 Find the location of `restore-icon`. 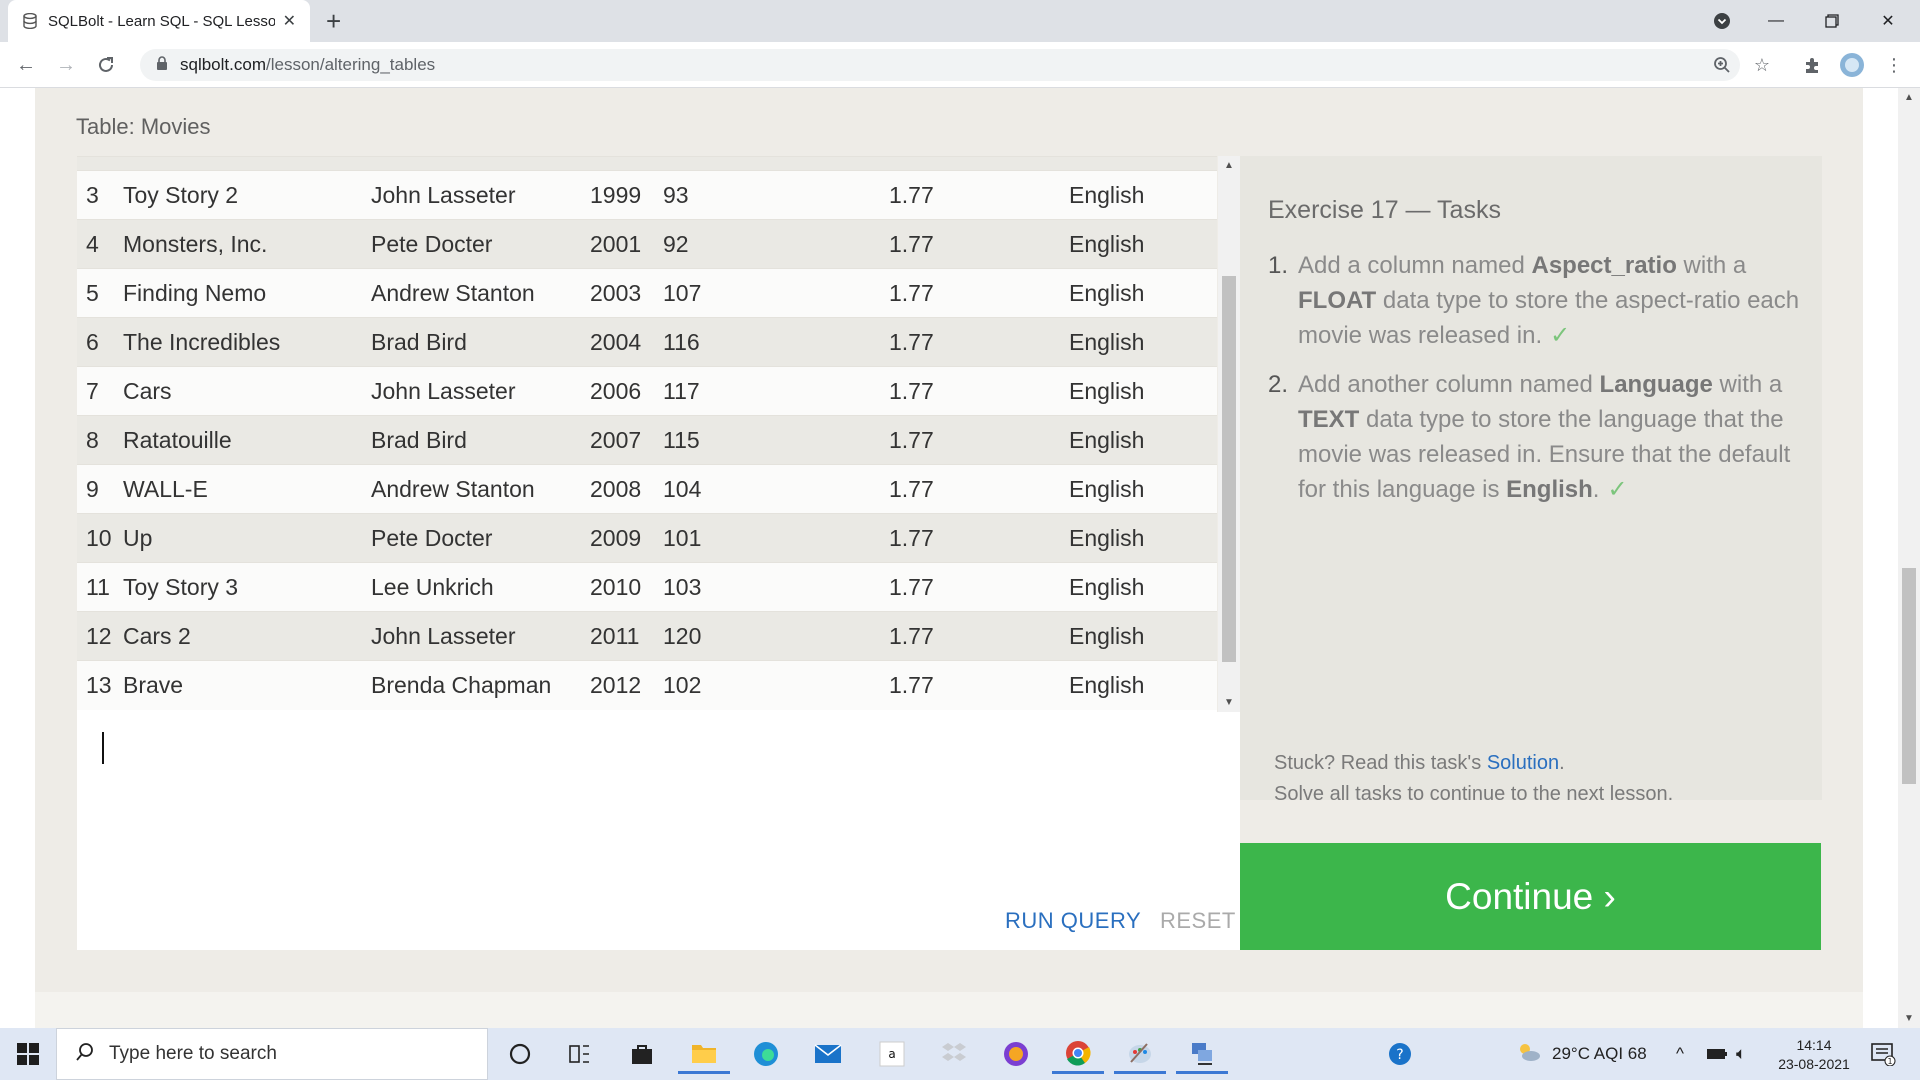

restore-icon is located at coordinates (1832, 21).